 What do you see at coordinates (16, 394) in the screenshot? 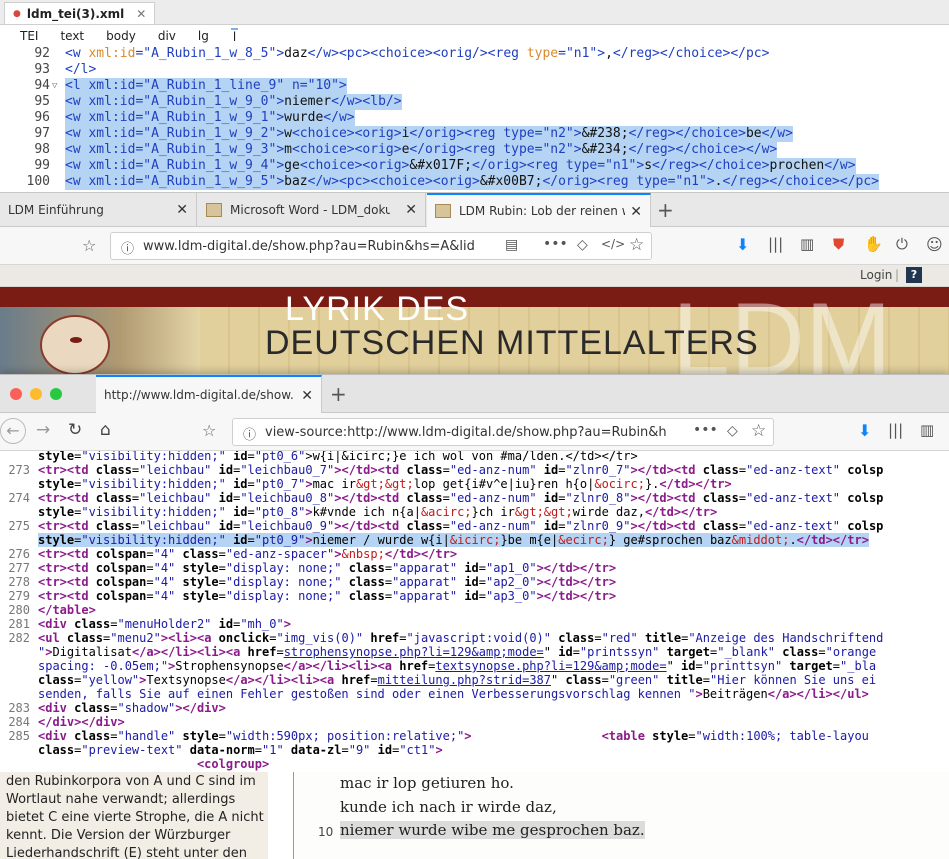
I see `close-window-icon` at bounding box center [16, 394].